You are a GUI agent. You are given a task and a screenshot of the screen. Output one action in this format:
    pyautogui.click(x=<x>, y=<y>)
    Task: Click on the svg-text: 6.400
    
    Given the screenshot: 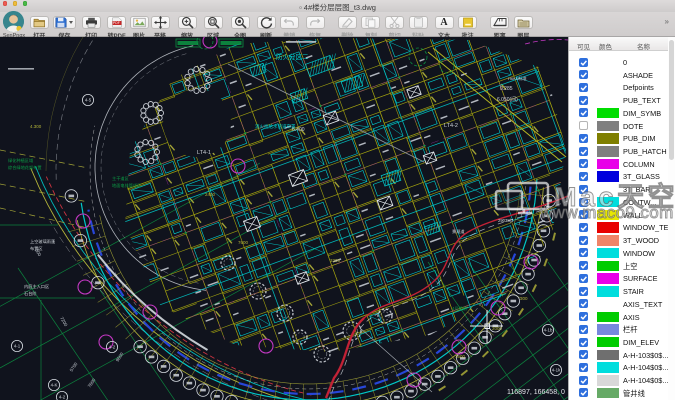 What is the action you would take?
    pyautogui.click(x=298, y=130)
    